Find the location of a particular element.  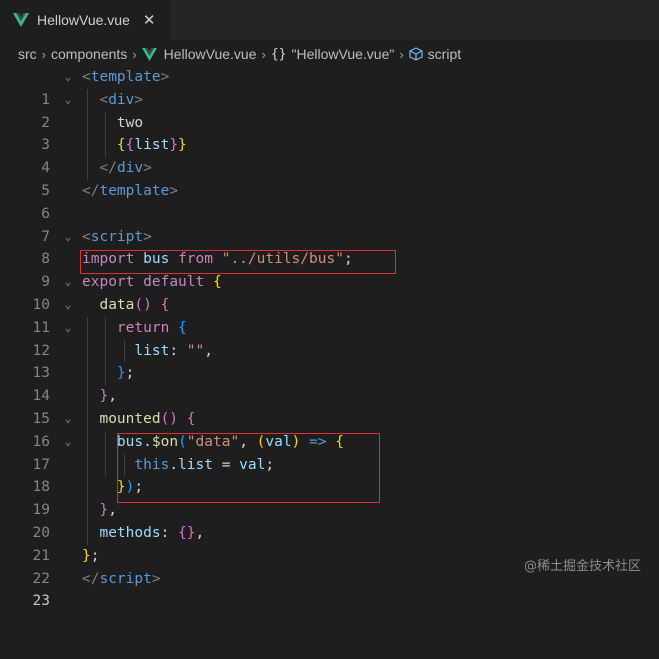

code-line: 2 ⌄ <div> is located at coordinates (329, 110).